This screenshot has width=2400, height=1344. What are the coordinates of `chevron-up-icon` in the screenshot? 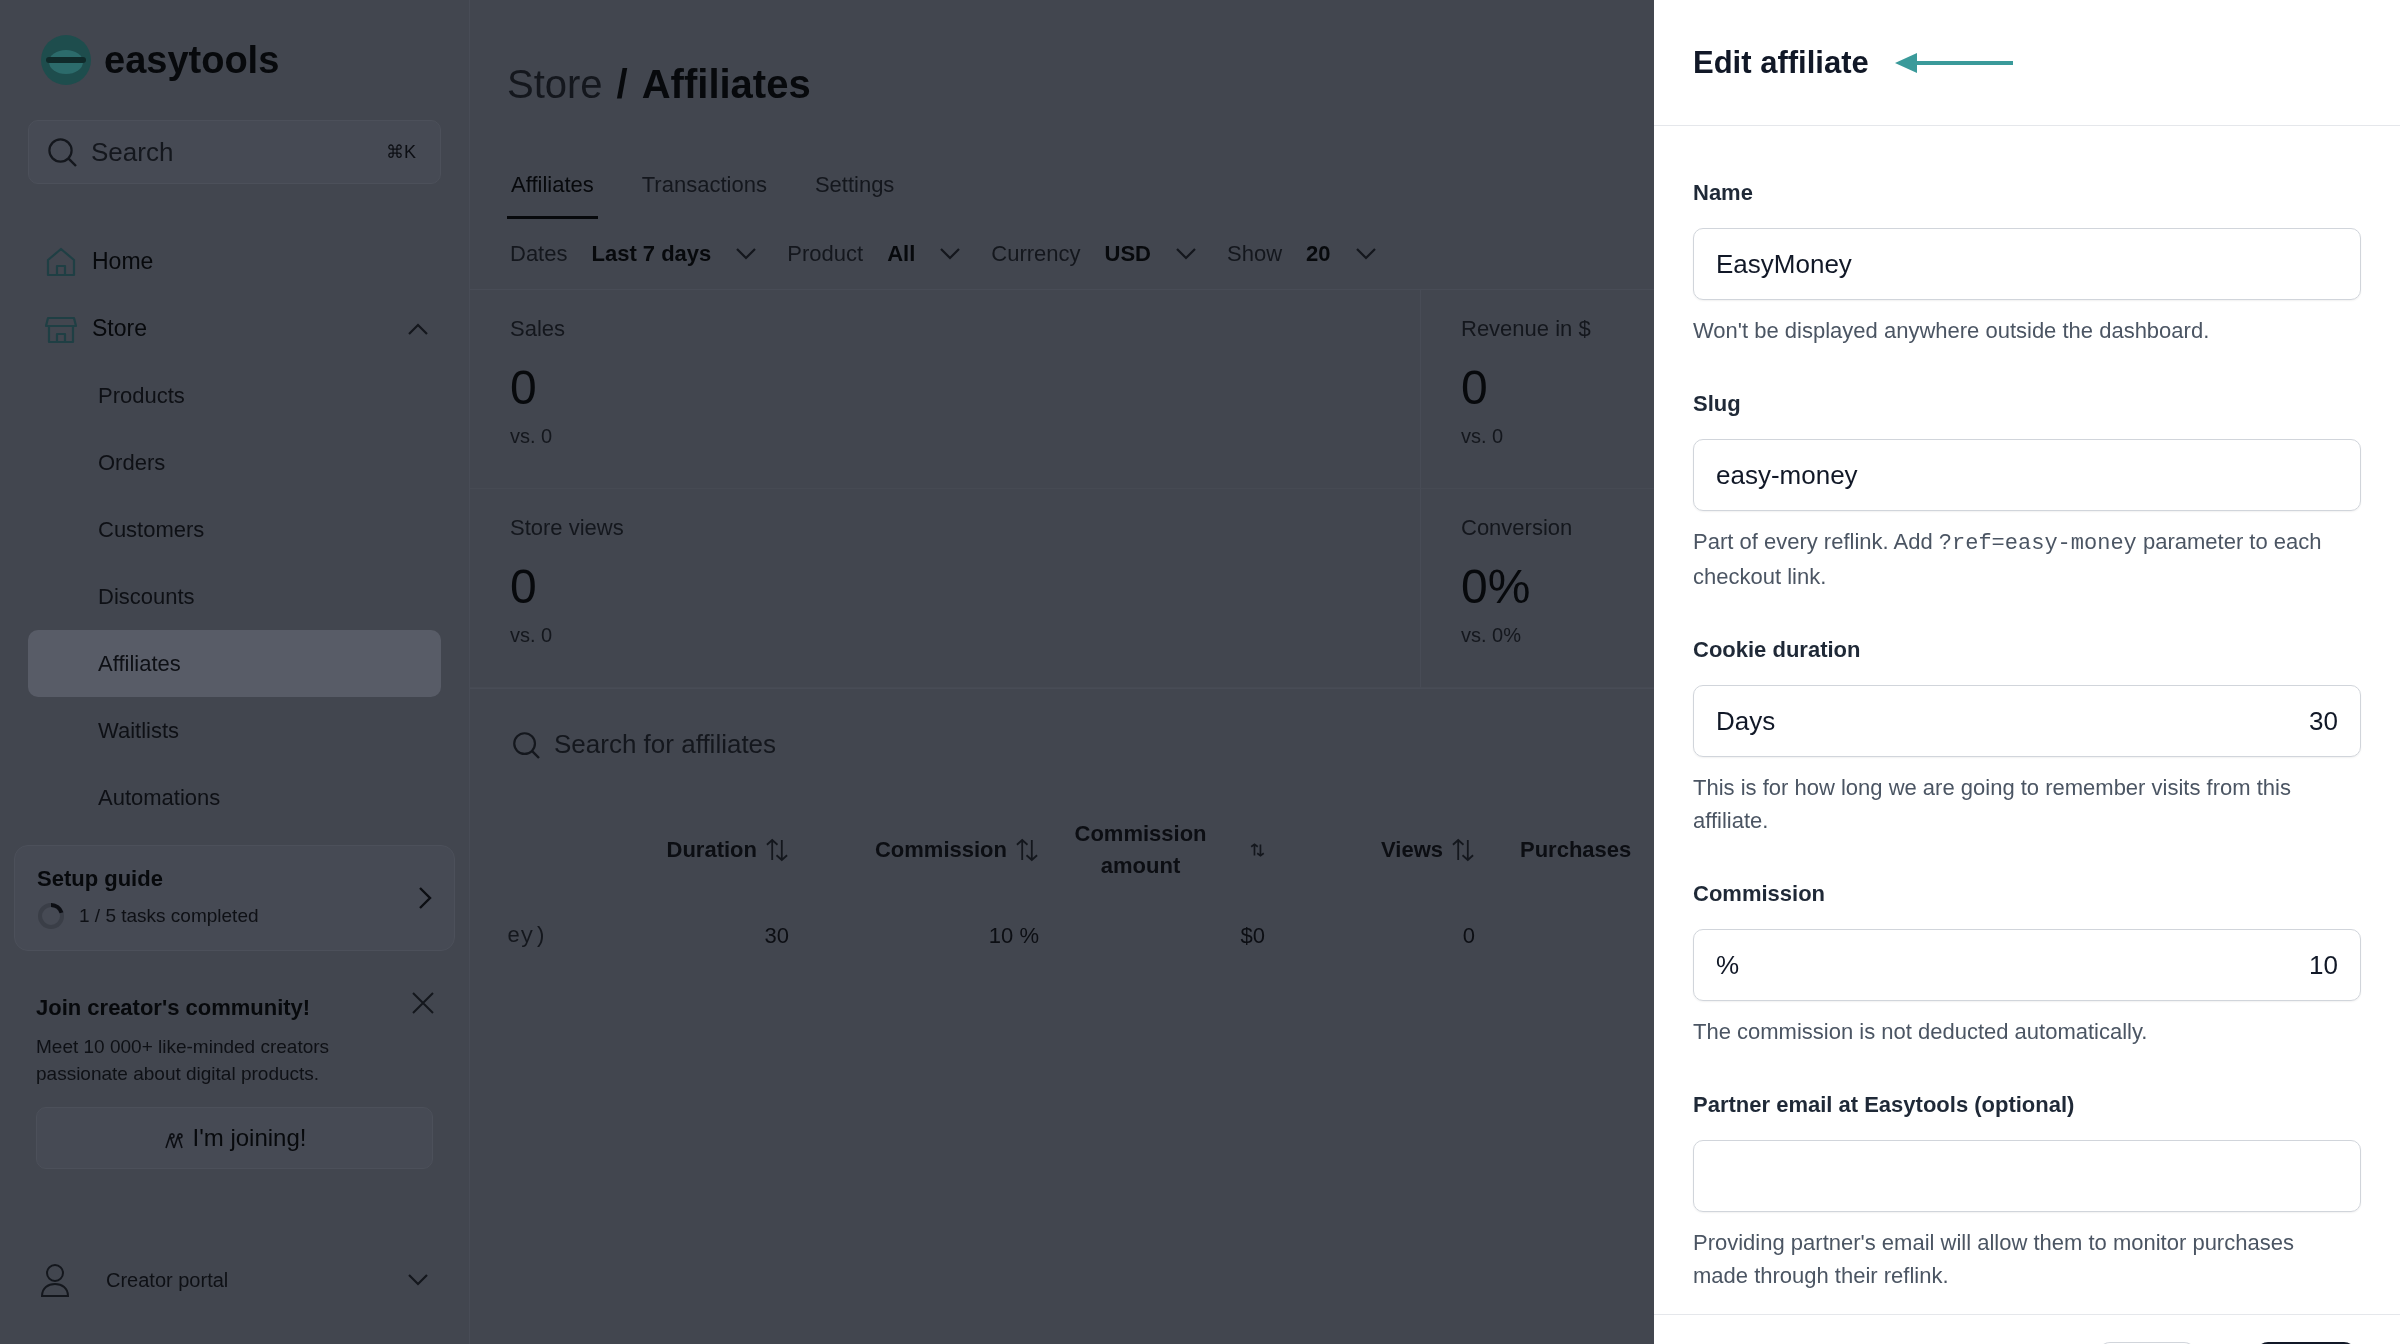 It's located at (418, 328).